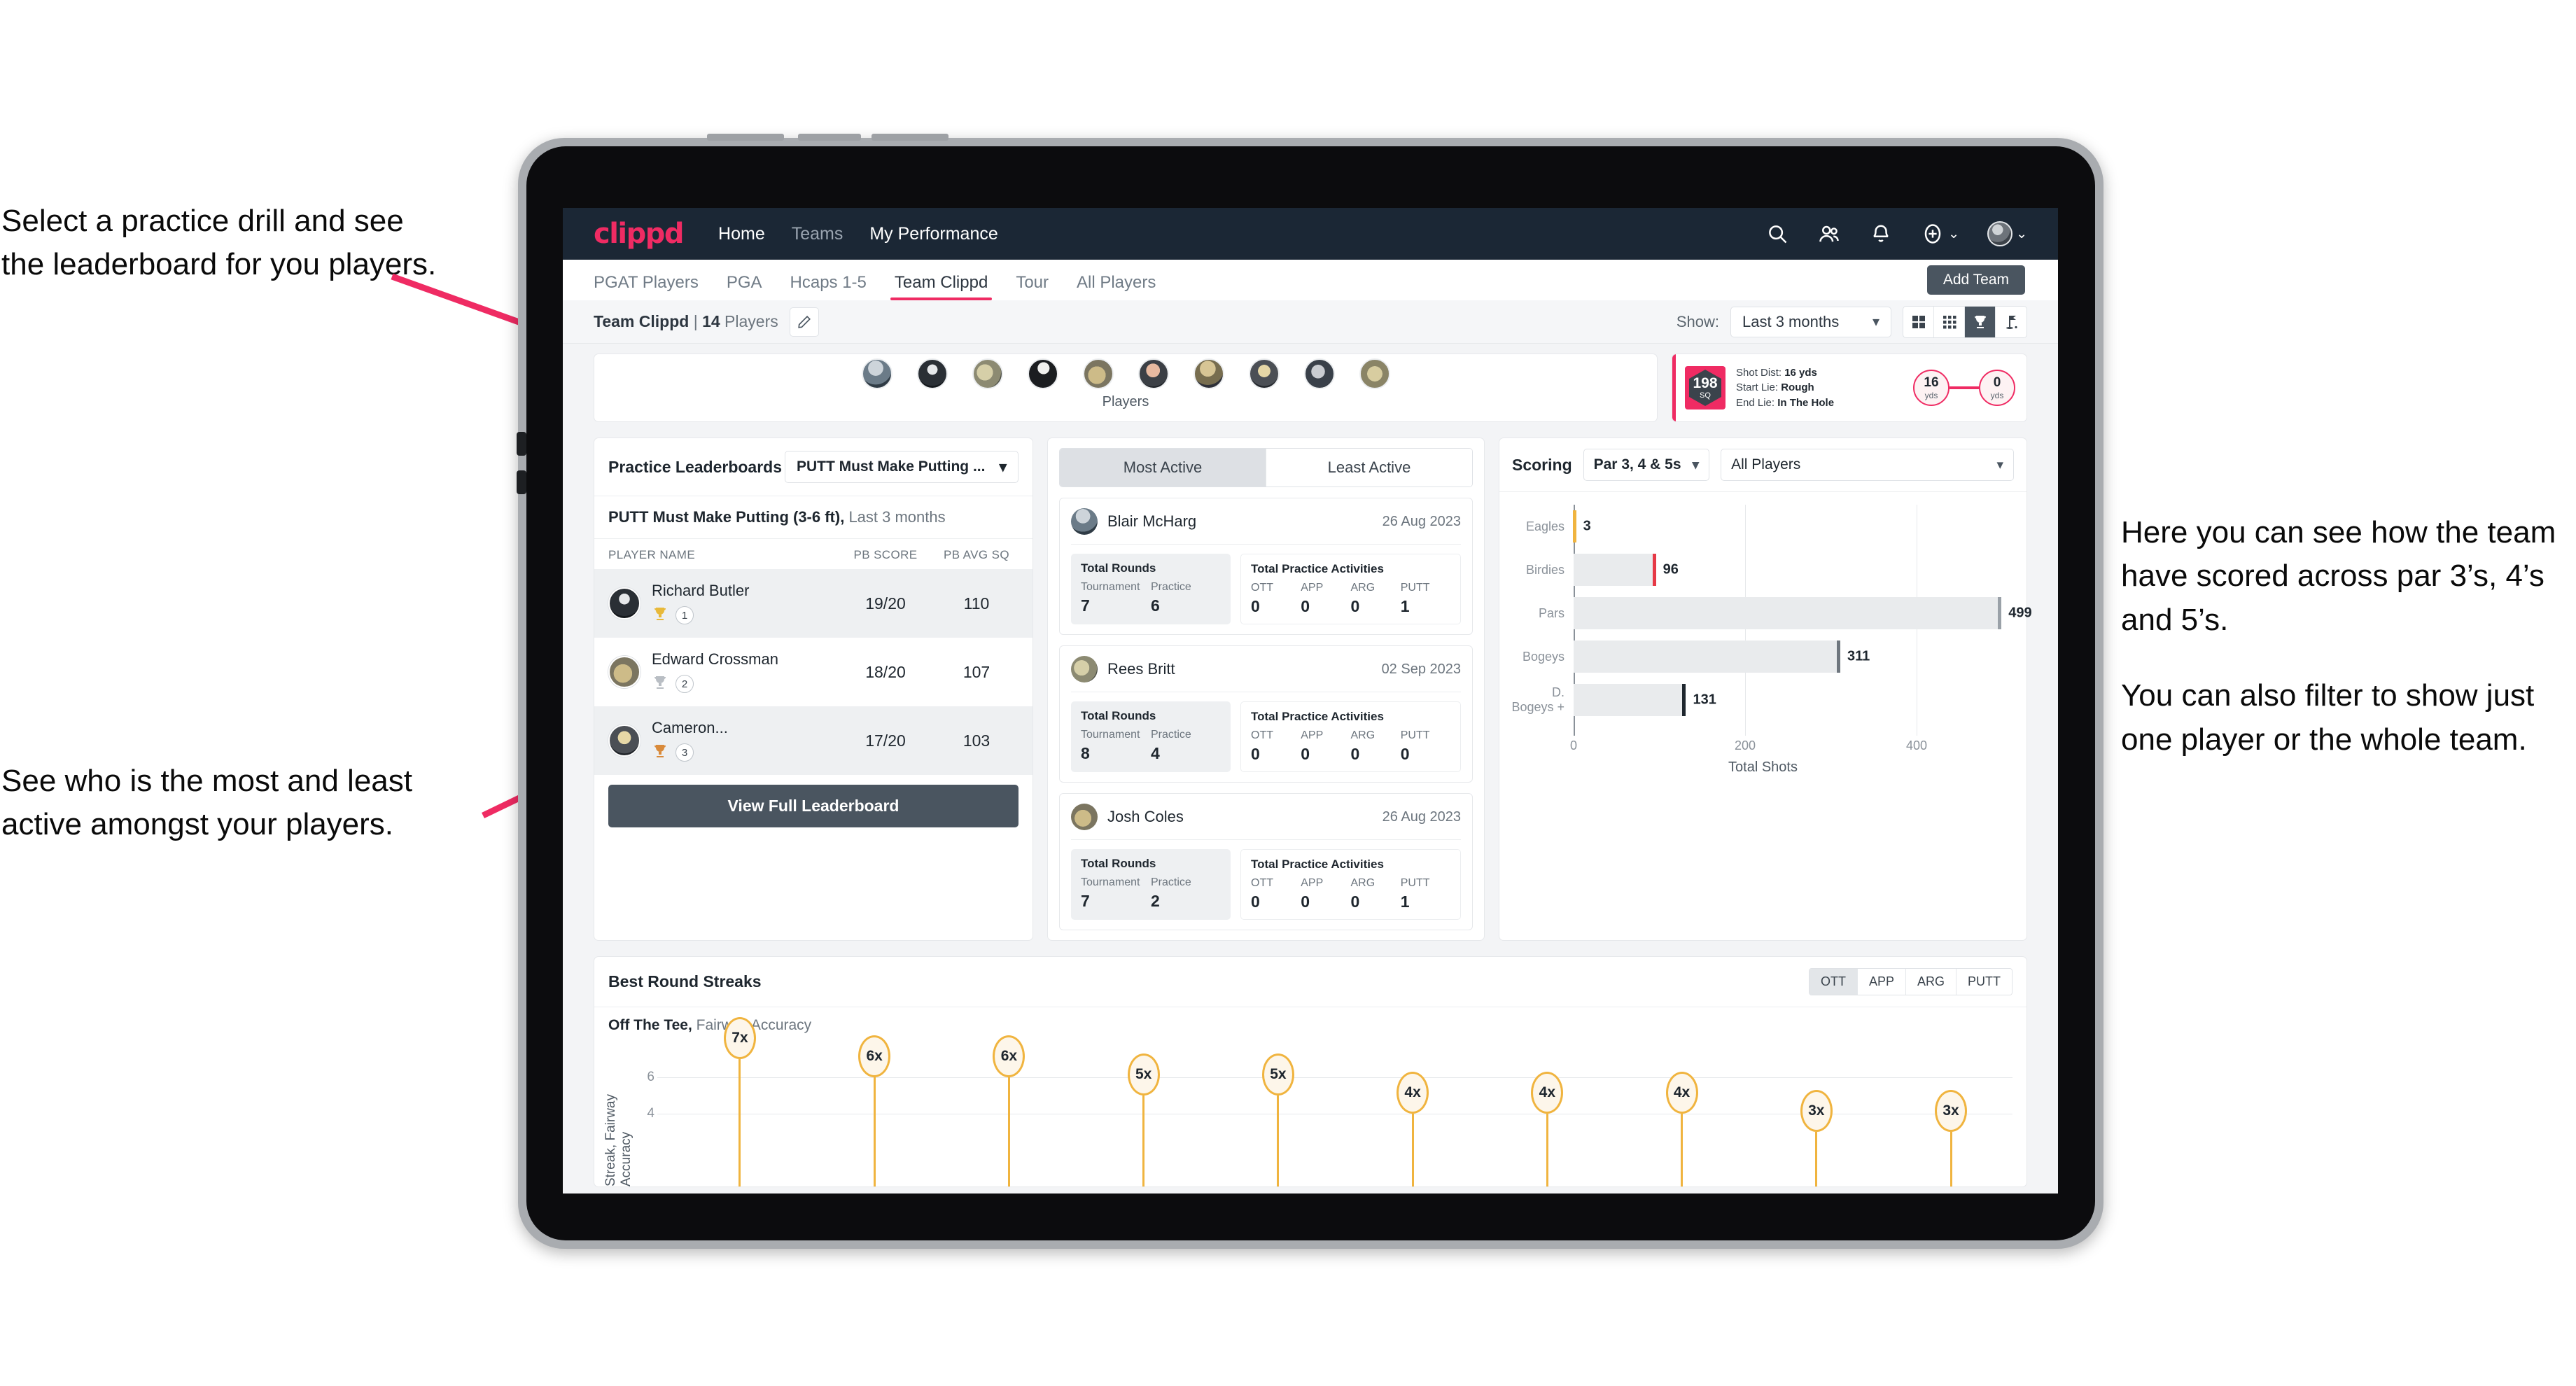 Image resolution: width=2576 pixels, height=1386 pixels. What do you see at coordinates (1867, 465) in the screenshot?
I see `player-filter-select: All Players ▾` at bounding box center [1867, 465].